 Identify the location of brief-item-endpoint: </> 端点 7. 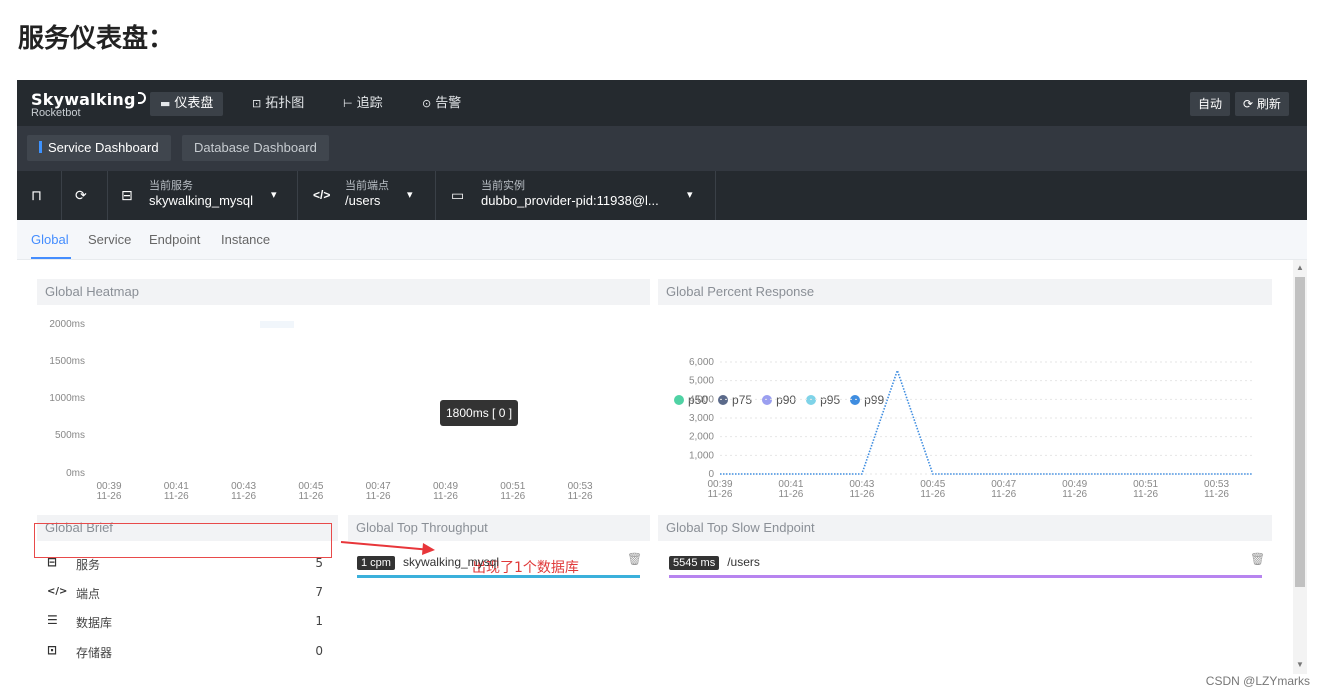
(181, 592).